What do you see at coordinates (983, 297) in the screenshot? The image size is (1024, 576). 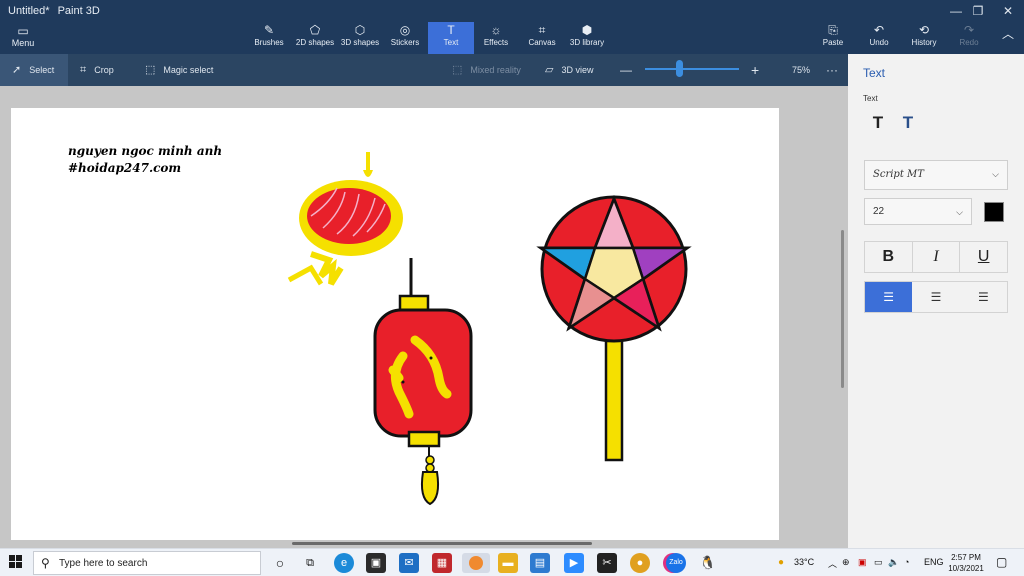 I see `align-right-icon: ☰` at bounding box center [983, 297].